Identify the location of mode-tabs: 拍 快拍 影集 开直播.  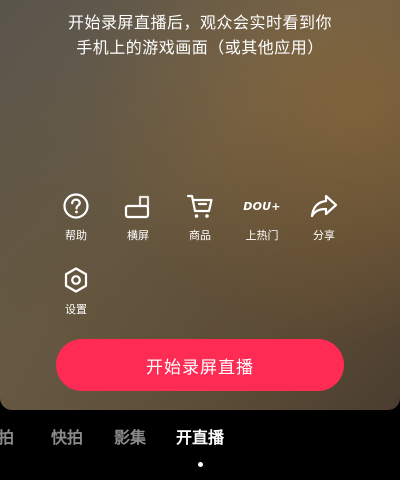
(200, 439).